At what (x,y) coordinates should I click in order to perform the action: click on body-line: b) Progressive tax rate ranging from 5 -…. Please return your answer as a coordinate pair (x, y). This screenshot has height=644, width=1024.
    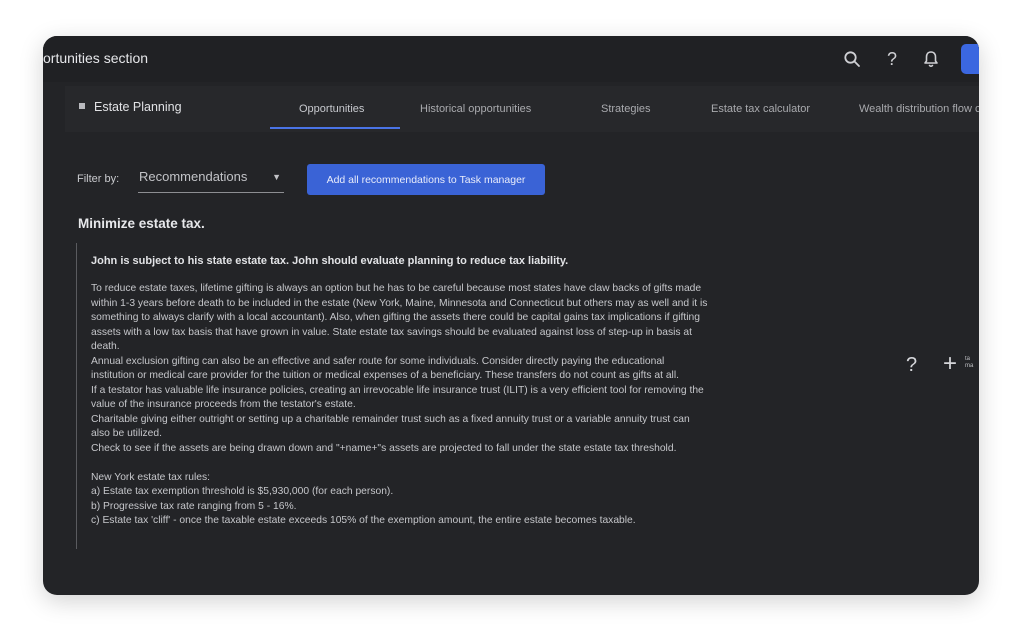
    Looking at the image, I should click on (194, 506).